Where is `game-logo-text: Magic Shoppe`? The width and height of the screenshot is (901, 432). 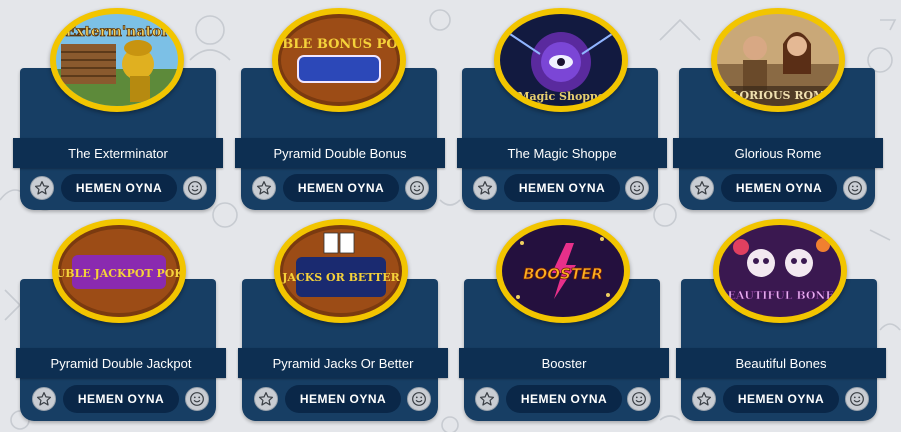 game-logo-text: Magic Shoppe is located at coordinates (560, 96).